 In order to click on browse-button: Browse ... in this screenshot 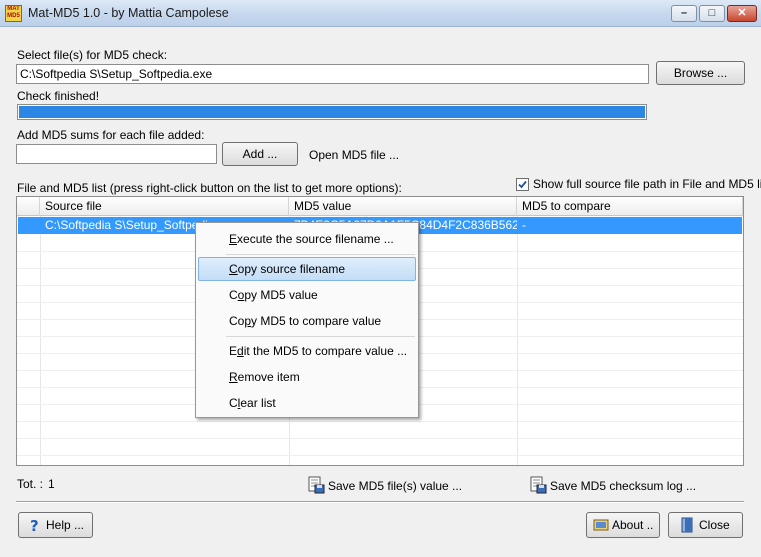, I will do `click(700, 73)`.